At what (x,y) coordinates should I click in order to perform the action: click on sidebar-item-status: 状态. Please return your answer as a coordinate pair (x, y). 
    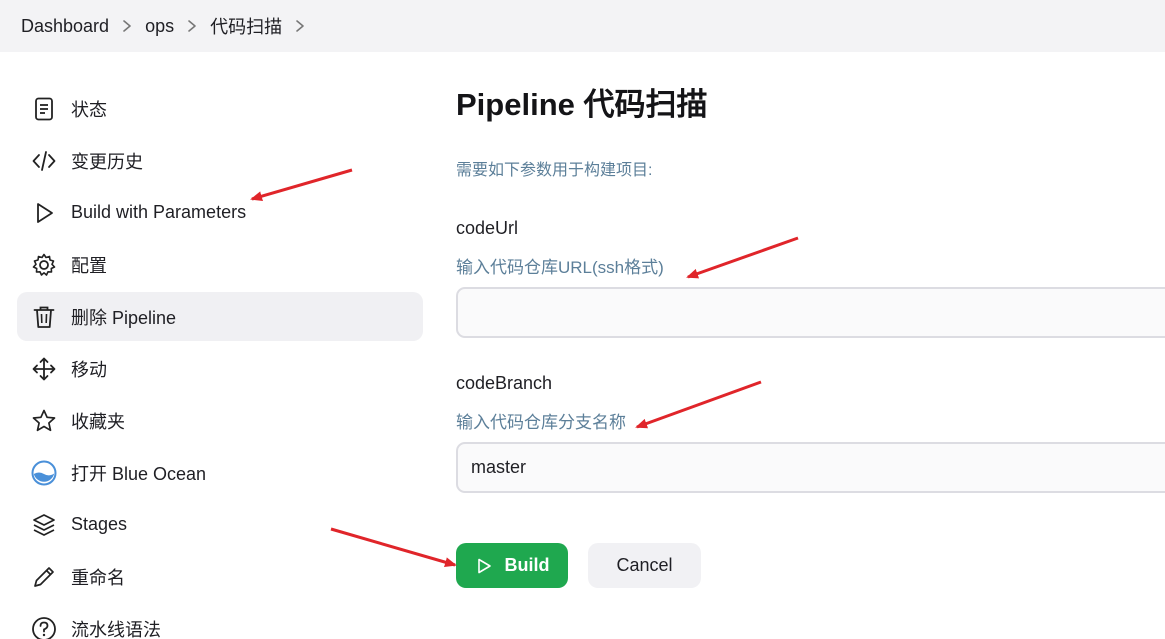
    Looking at the image, I should click on (220, 108).